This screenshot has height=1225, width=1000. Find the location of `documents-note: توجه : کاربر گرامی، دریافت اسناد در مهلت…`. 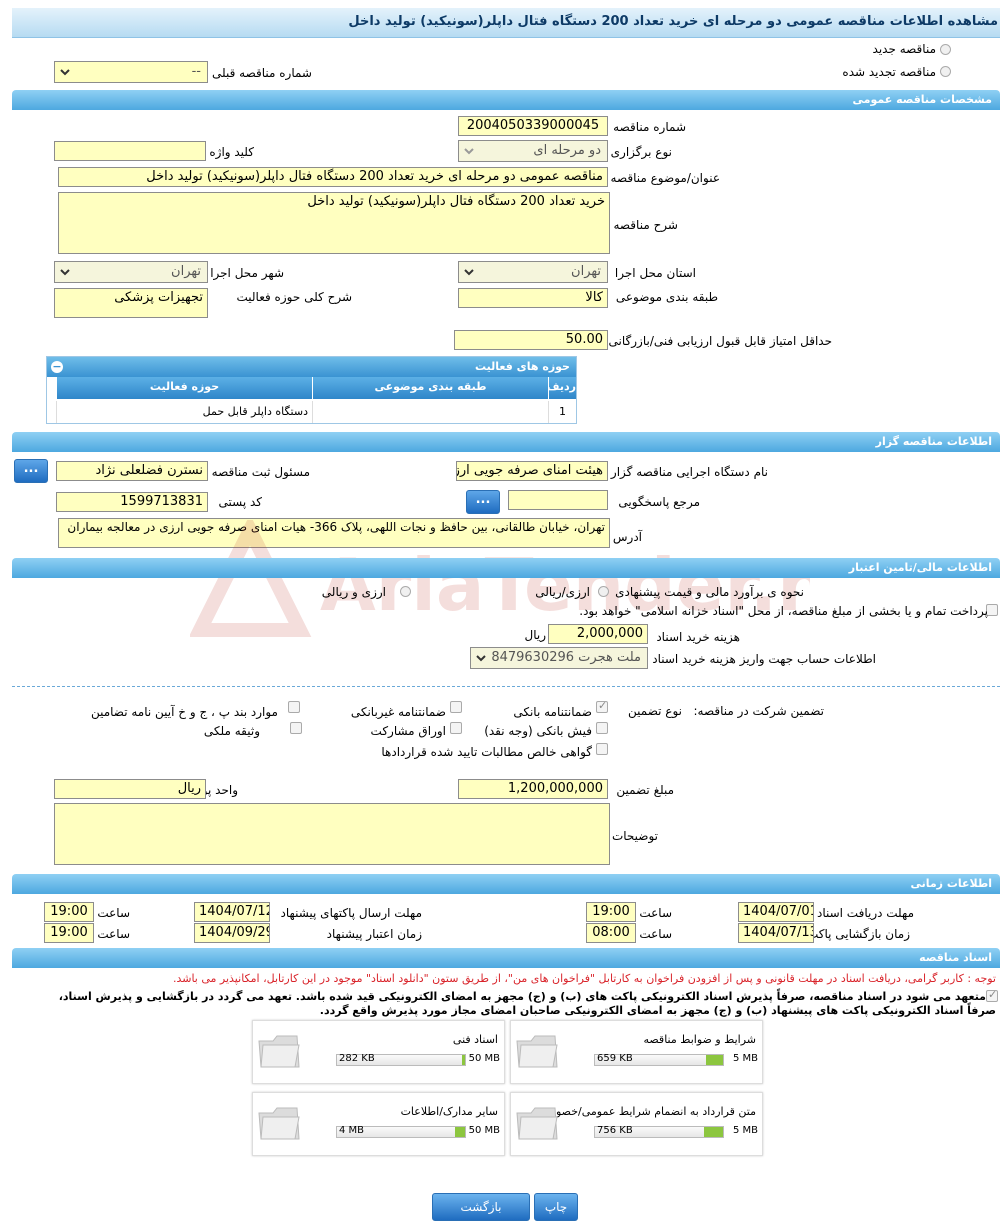

documents-note: توجه : کاربر گرامی، دریافت اسناد در مهلت… is located at coordinates (584, 978).